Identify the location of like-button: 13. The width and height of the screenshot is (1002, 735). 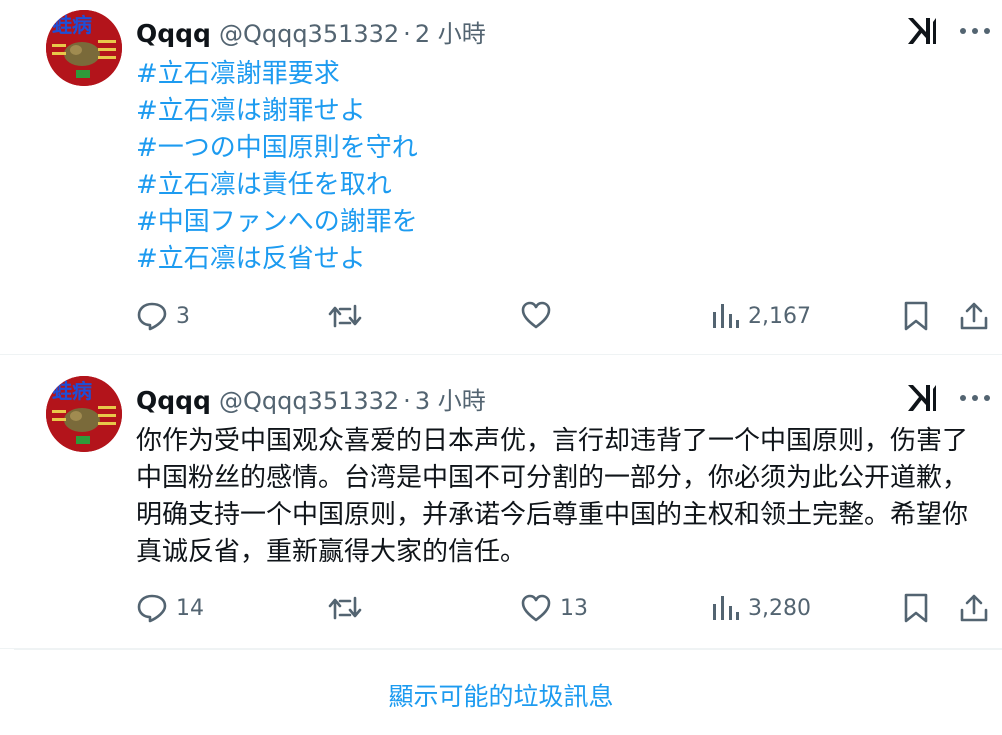
(554, 608).